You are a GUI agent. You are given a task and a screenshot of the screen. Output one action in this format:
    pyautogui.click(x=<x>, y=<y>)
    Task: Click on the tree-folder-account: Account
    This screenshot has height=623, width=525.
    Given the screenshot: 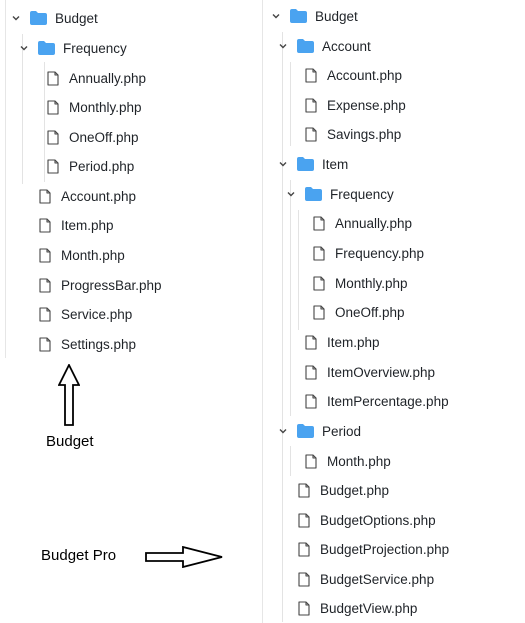 What is the action you would take?
    pyautogui.click(x=393, y=46)
    